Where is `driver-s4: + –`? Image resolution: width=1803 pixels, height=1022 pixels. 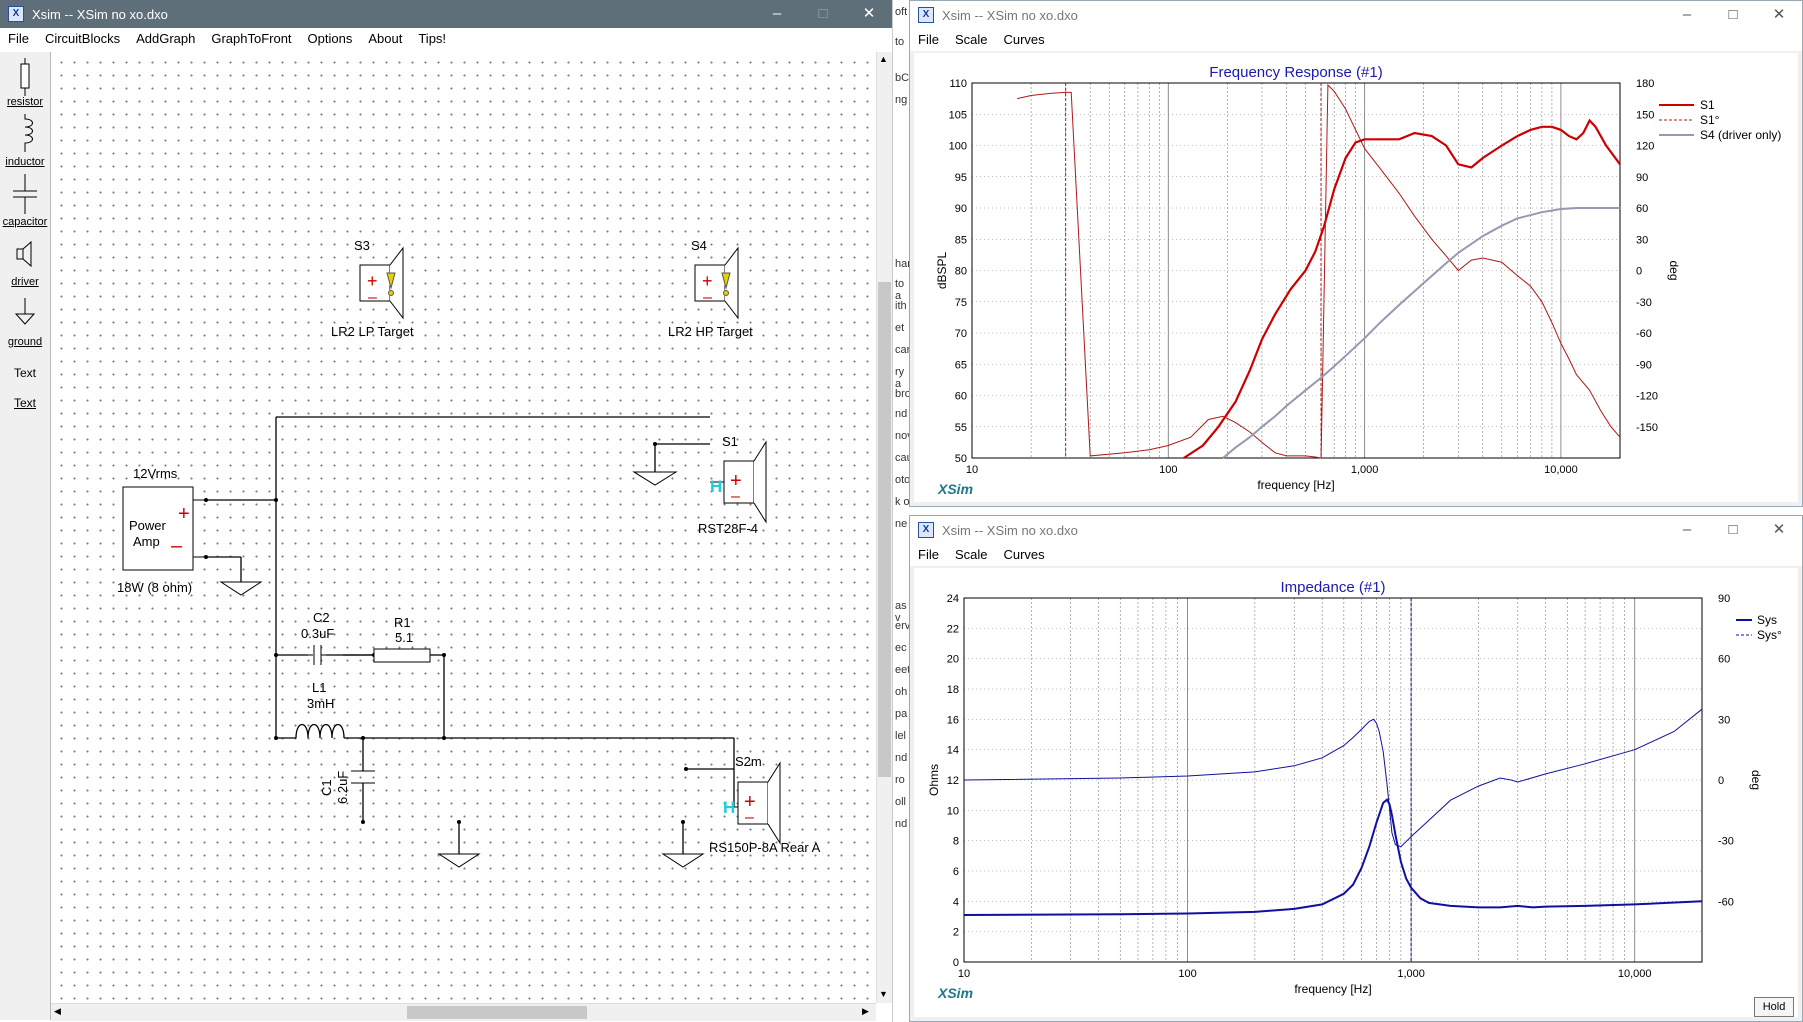 driver-s4: + – is located at coordinates (716, 283).